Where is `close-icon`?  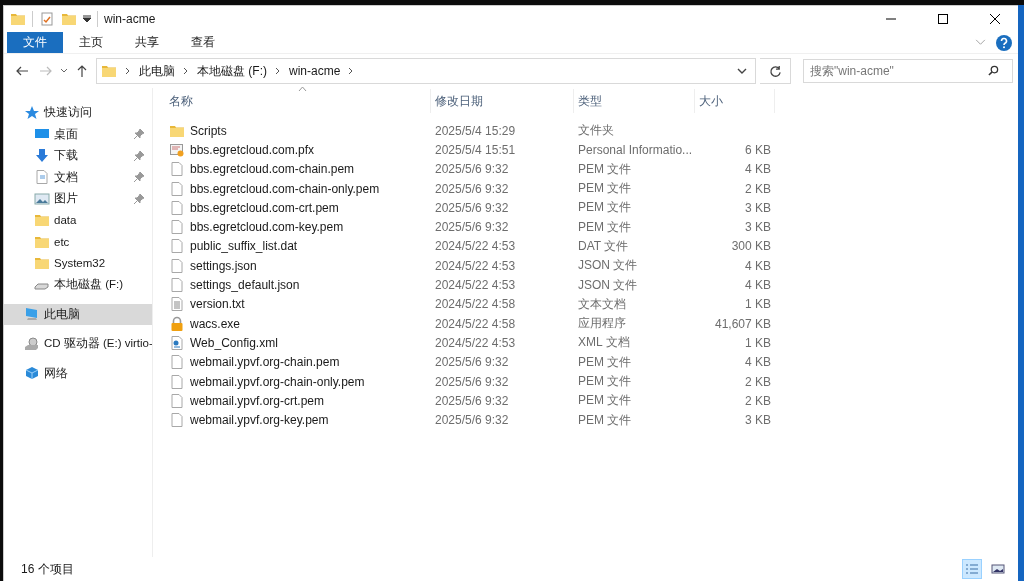
close-icon is located at coordinates (995, 19).